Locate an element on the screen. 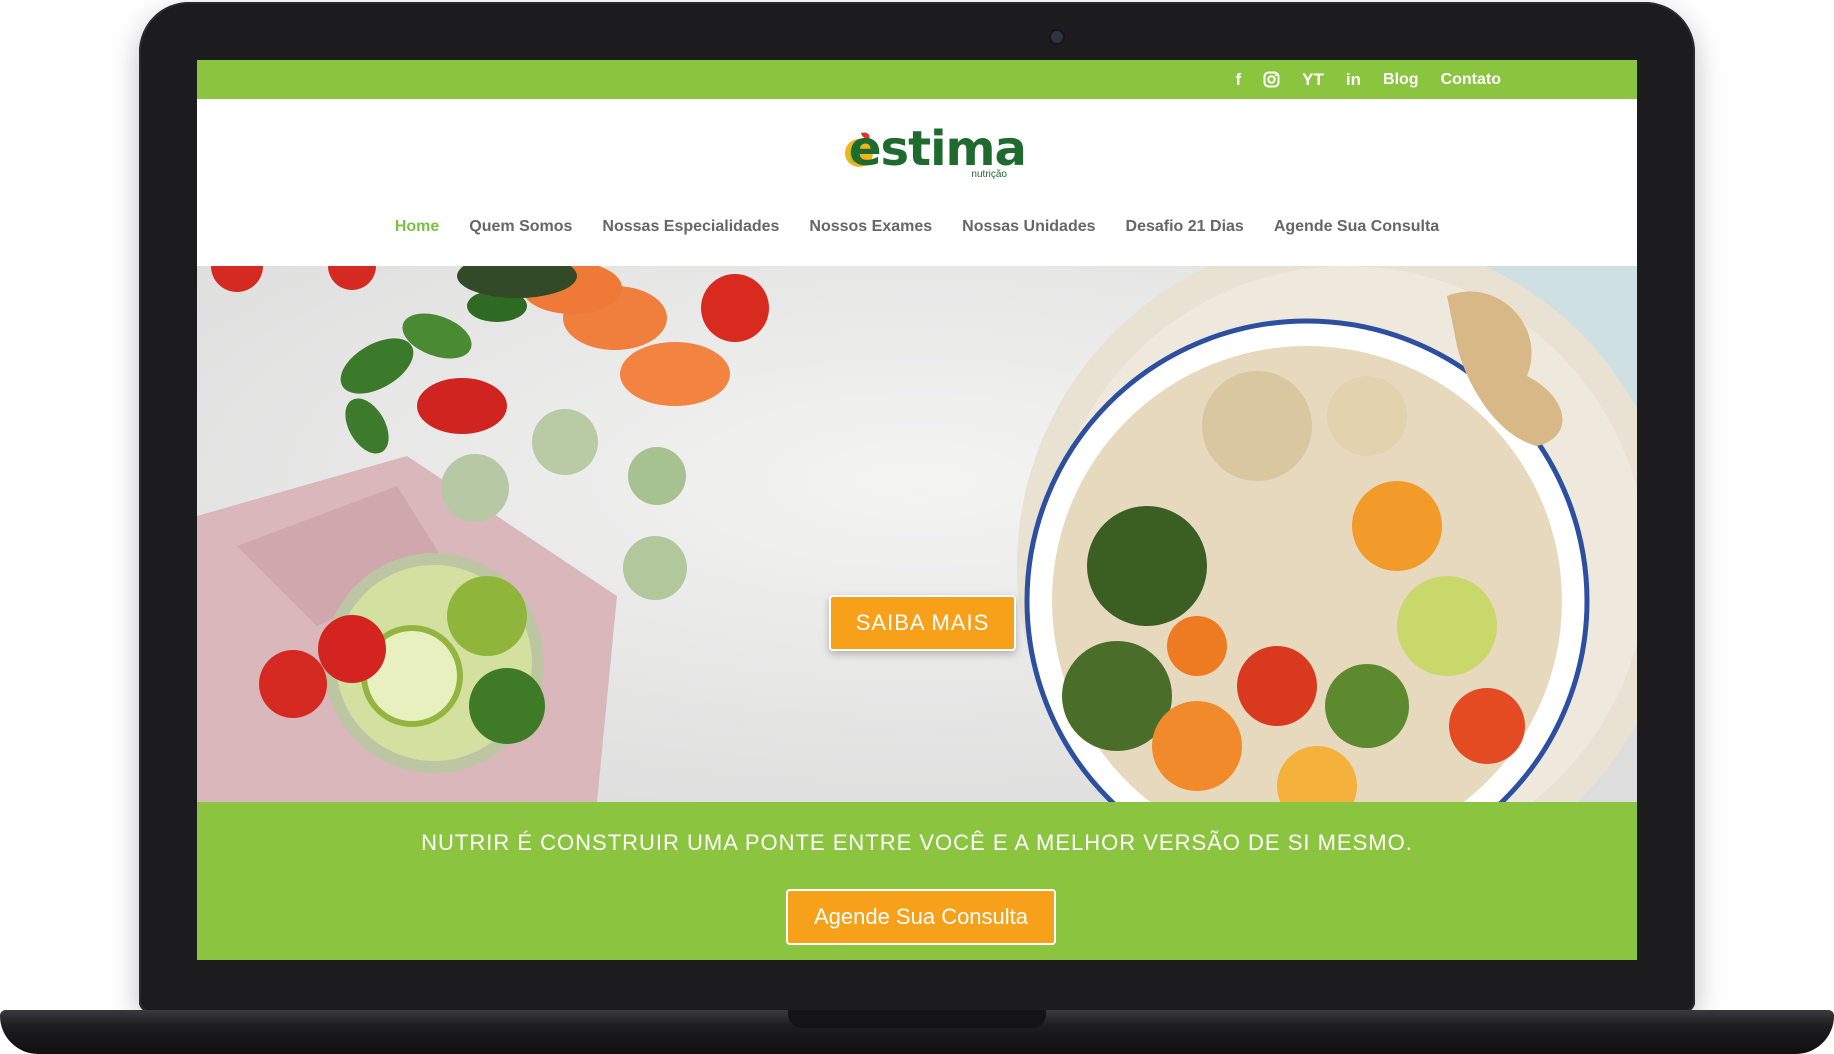 This screenshot has height=1054, width=1834. contato-link: Contato is located at coordinates (1471, 80).